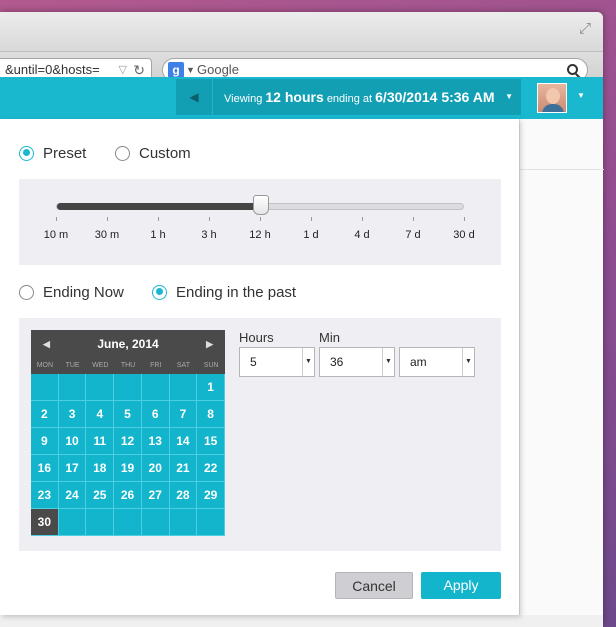  I want to click on hours-value: 5, so click(253, 362).